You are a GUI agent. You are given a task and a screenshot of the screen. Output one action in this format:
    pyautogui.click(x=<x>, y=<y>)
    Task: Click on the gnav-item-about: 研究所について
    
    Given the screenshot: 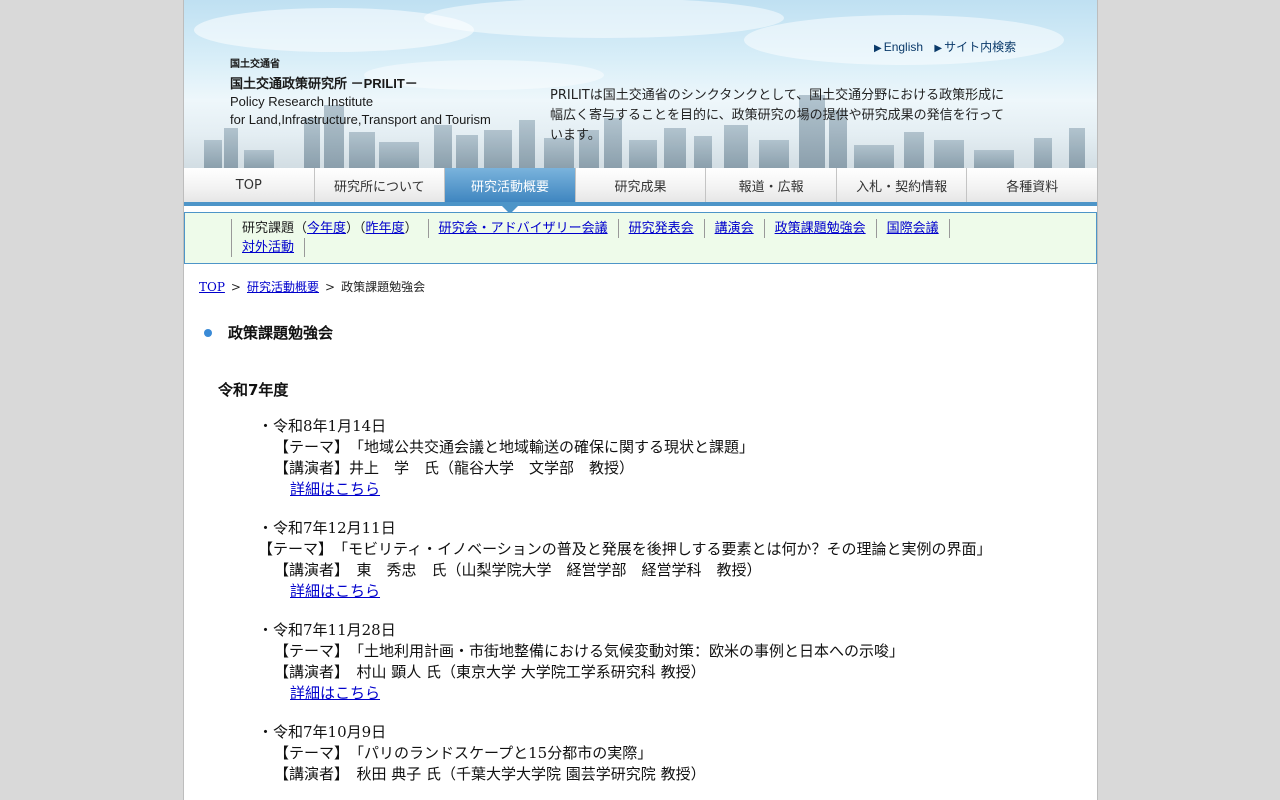 What is the action you would take?
    pyautogui.click(x=380, y=185)
    